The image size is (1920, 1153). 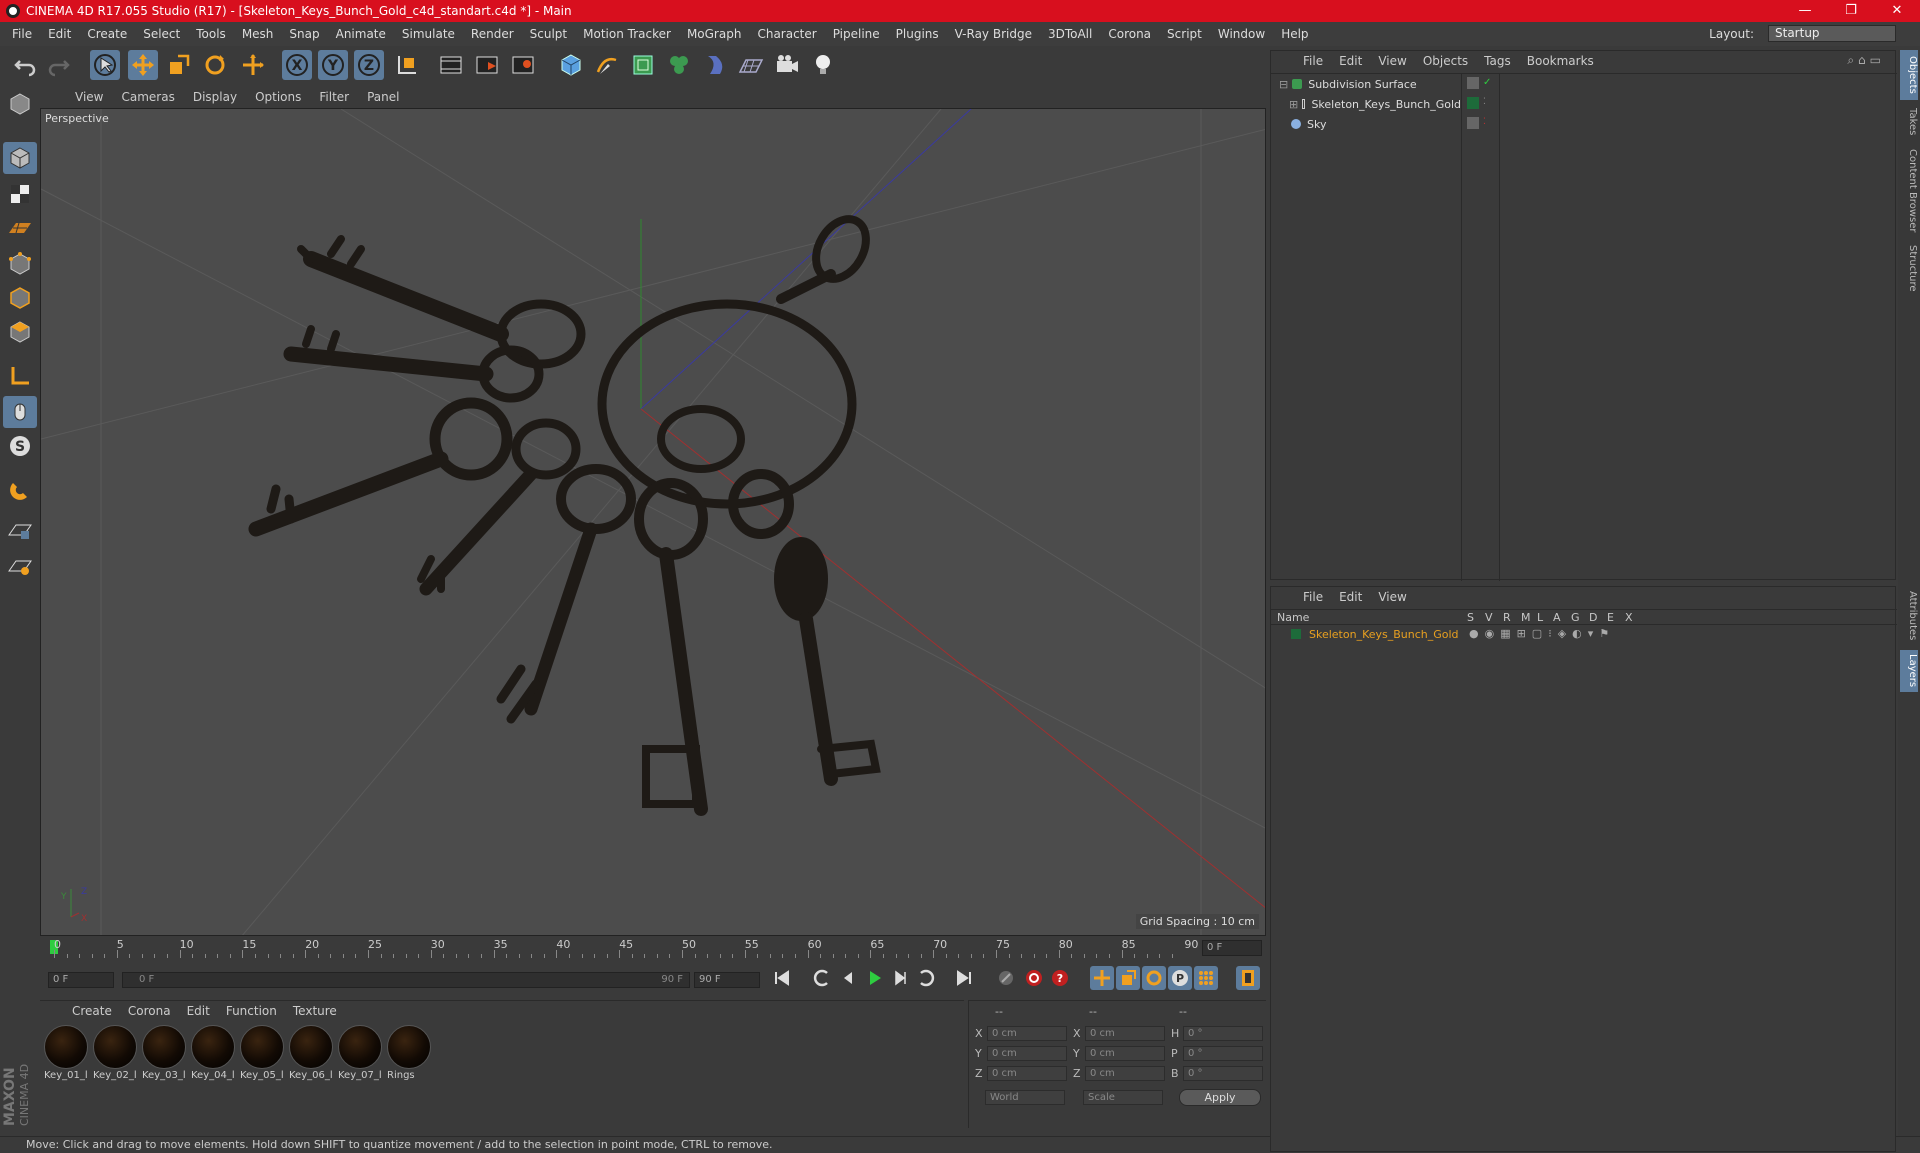 What do you see at coordinates (1487, 82) in the screenshot?
I see `visibility-checkmark-icon: ✓` at bounding box center [1487, 82].